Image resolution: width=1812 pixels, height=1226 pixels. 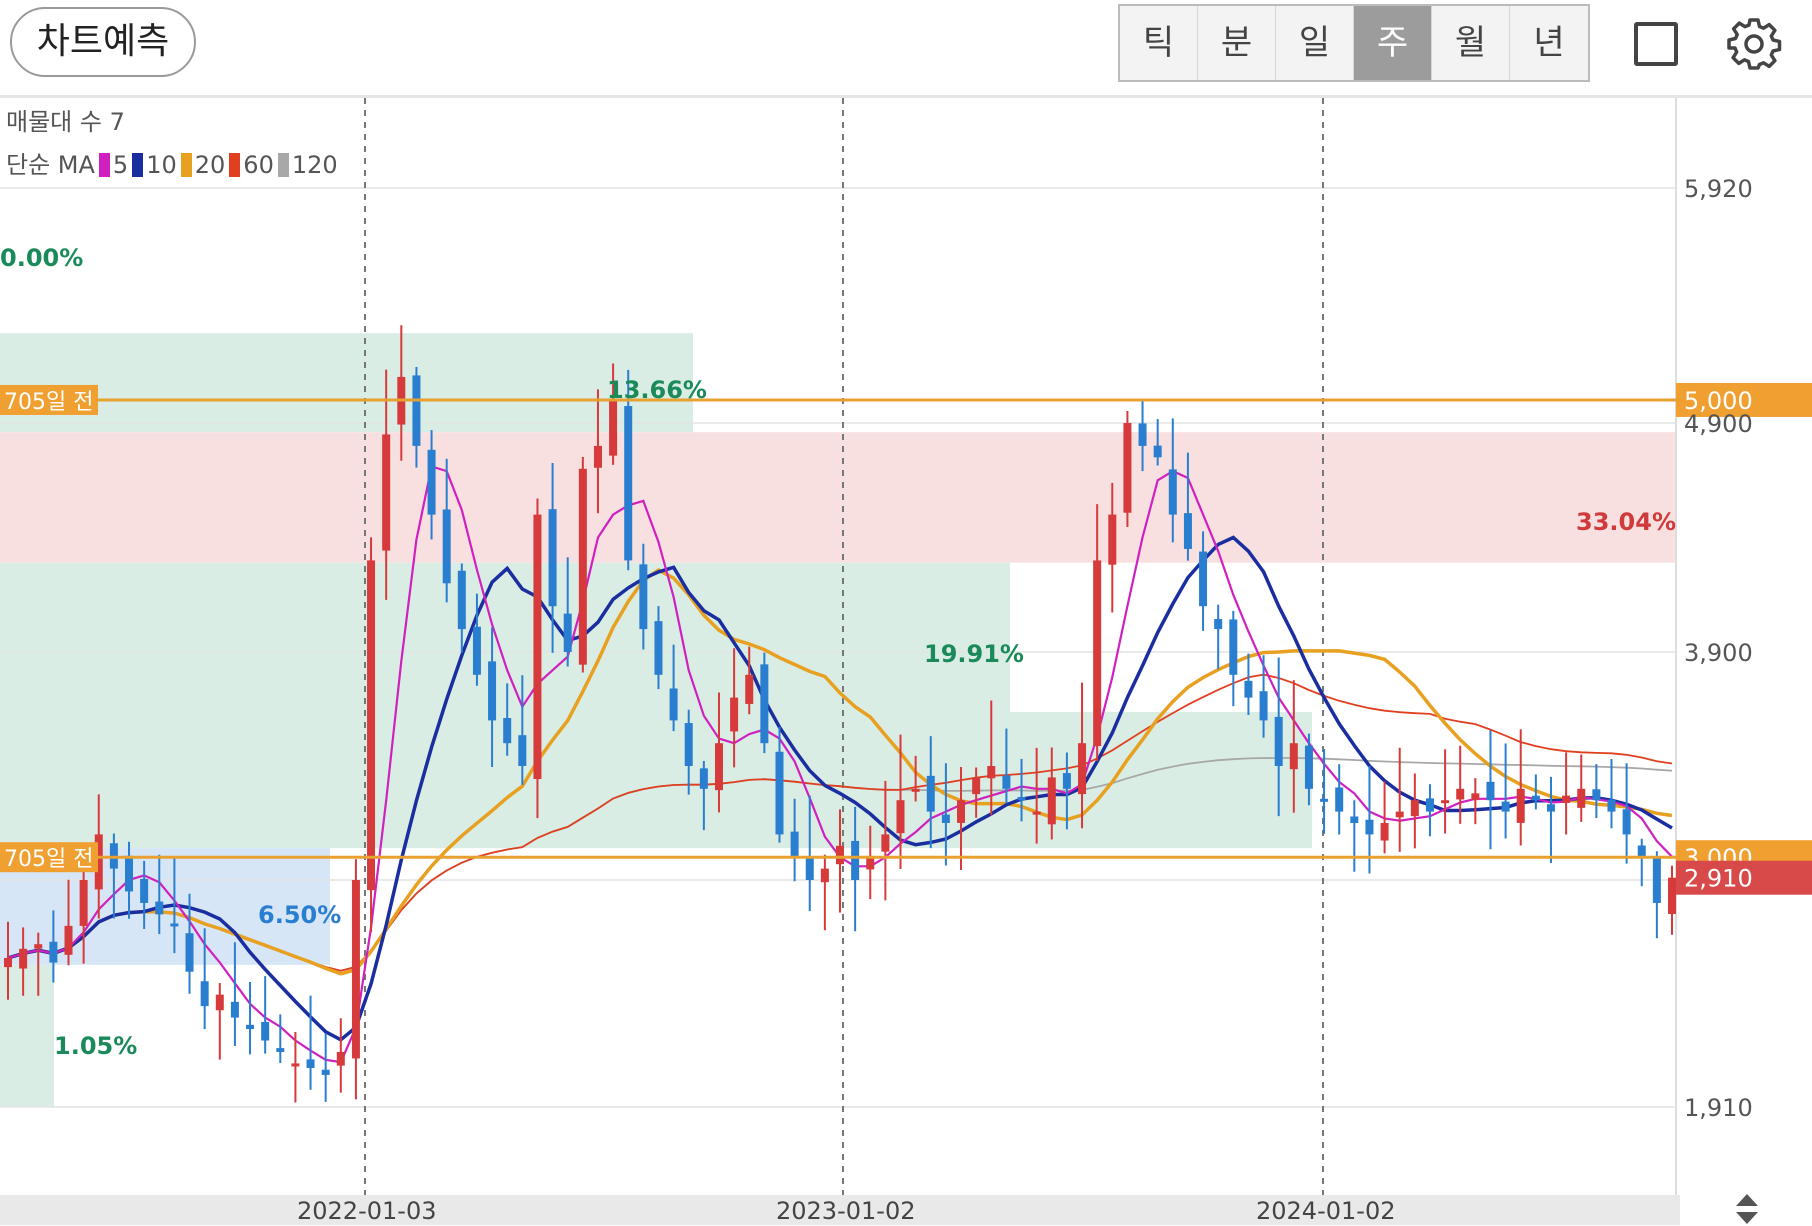 I want to click on ma120-swatch, so click(x=283, y=165).